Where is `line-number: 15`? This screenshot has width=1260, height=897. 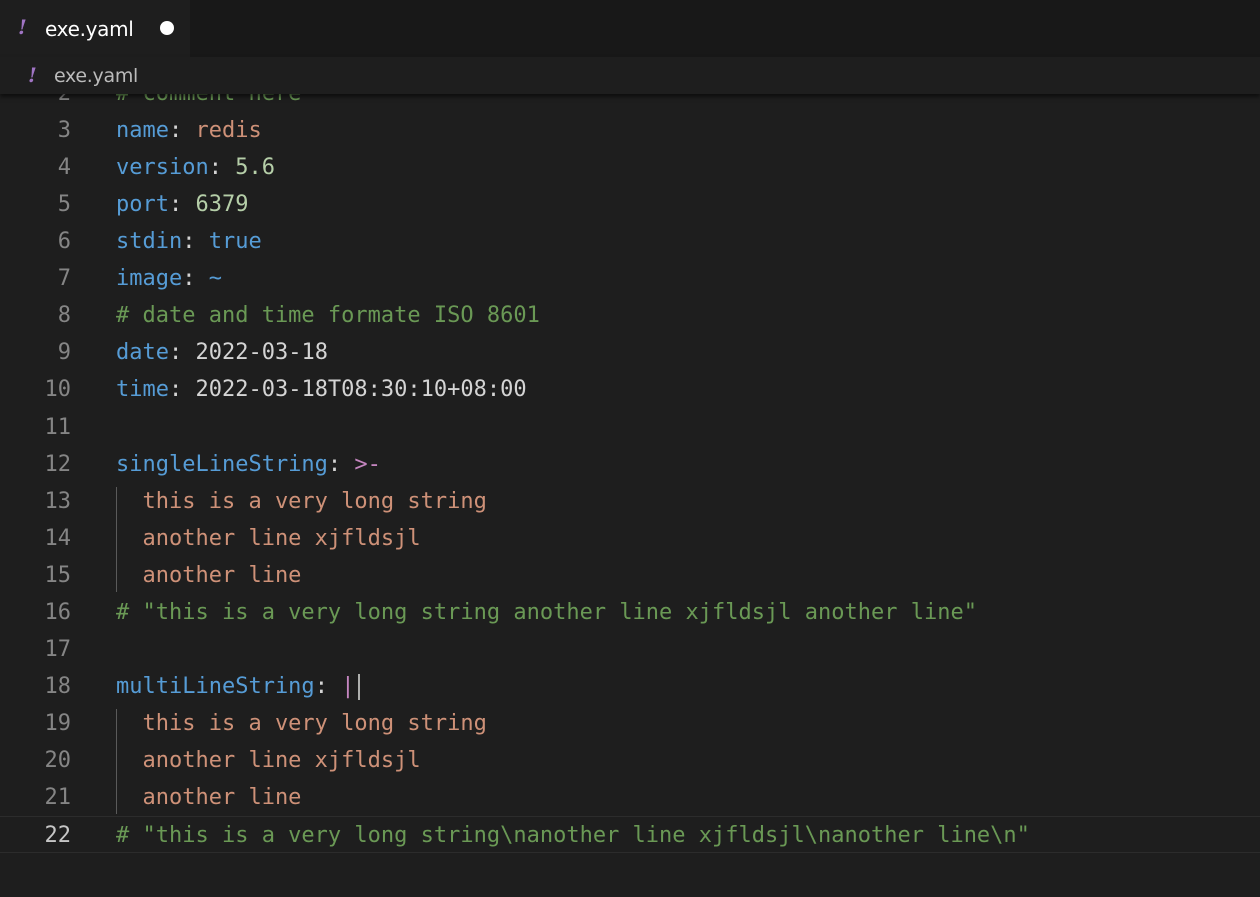
line-number: 15 is located at coordinates (58, 575).